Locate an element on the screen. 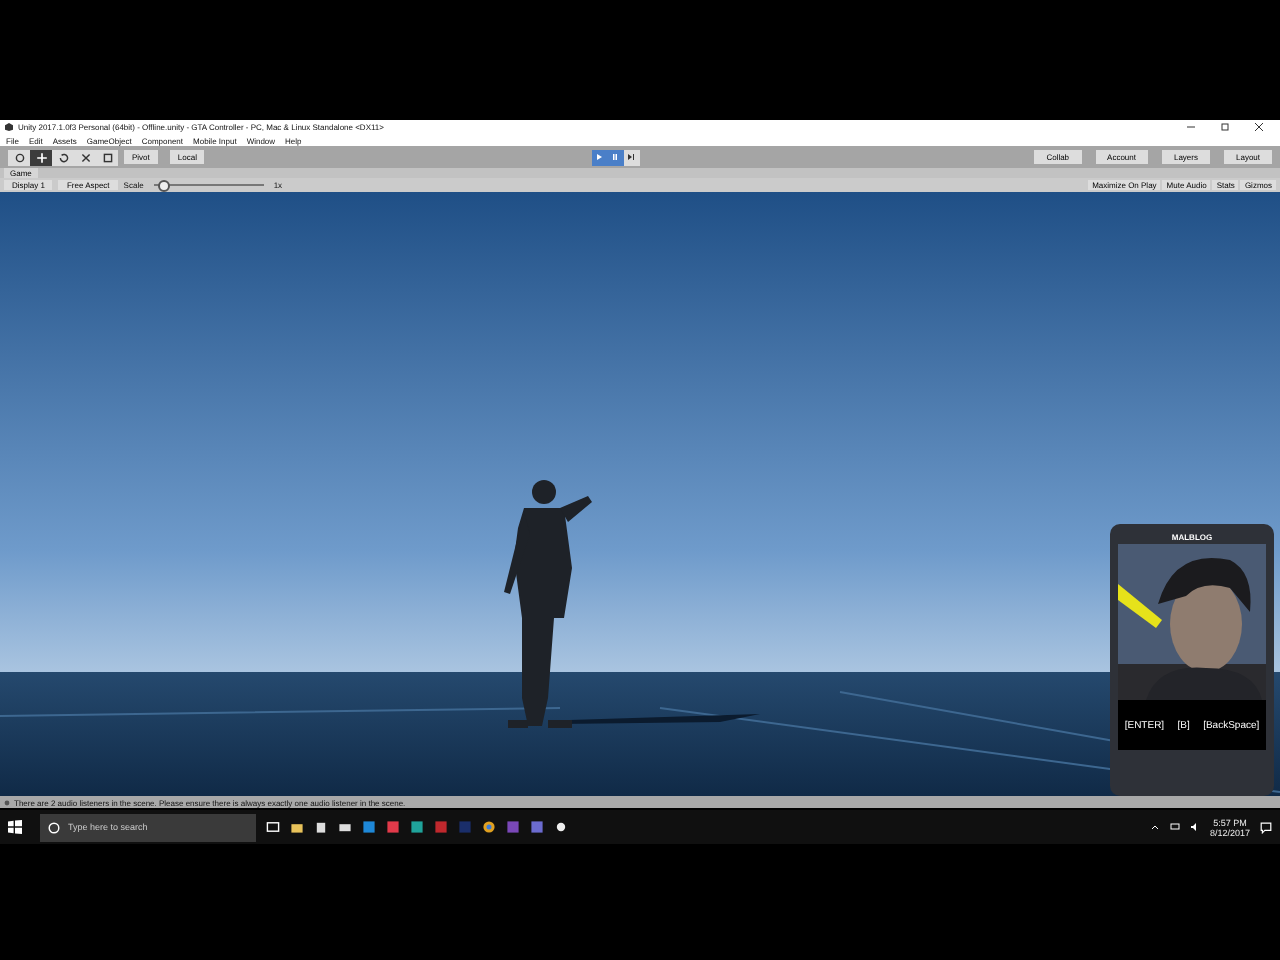 This screenshot has height=960, width=1280. rect-tool-icon is located at coordinates (107, 157).